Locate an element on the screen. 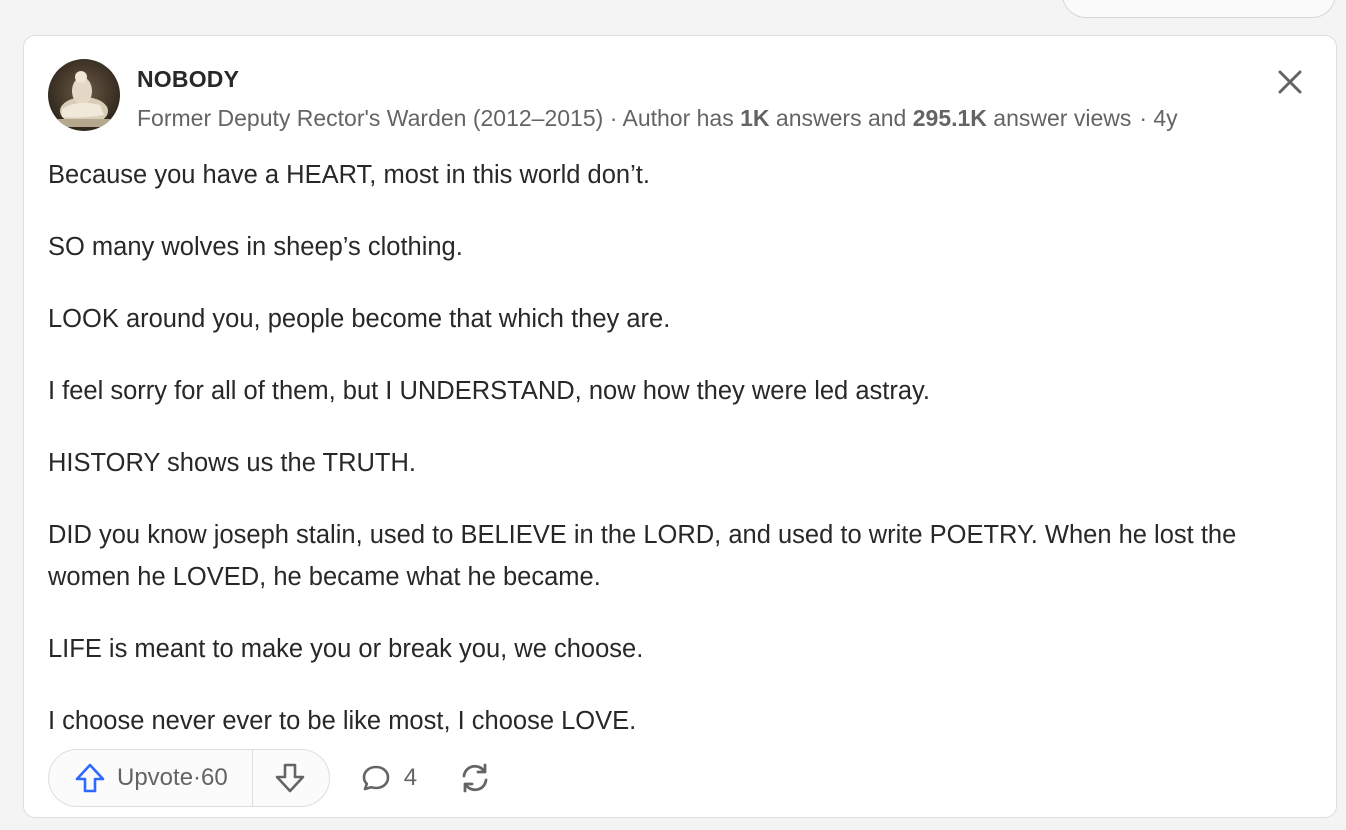 The height and width of the screenshot is (830, 1346). avatar-image is located at coordinates (84, 95).